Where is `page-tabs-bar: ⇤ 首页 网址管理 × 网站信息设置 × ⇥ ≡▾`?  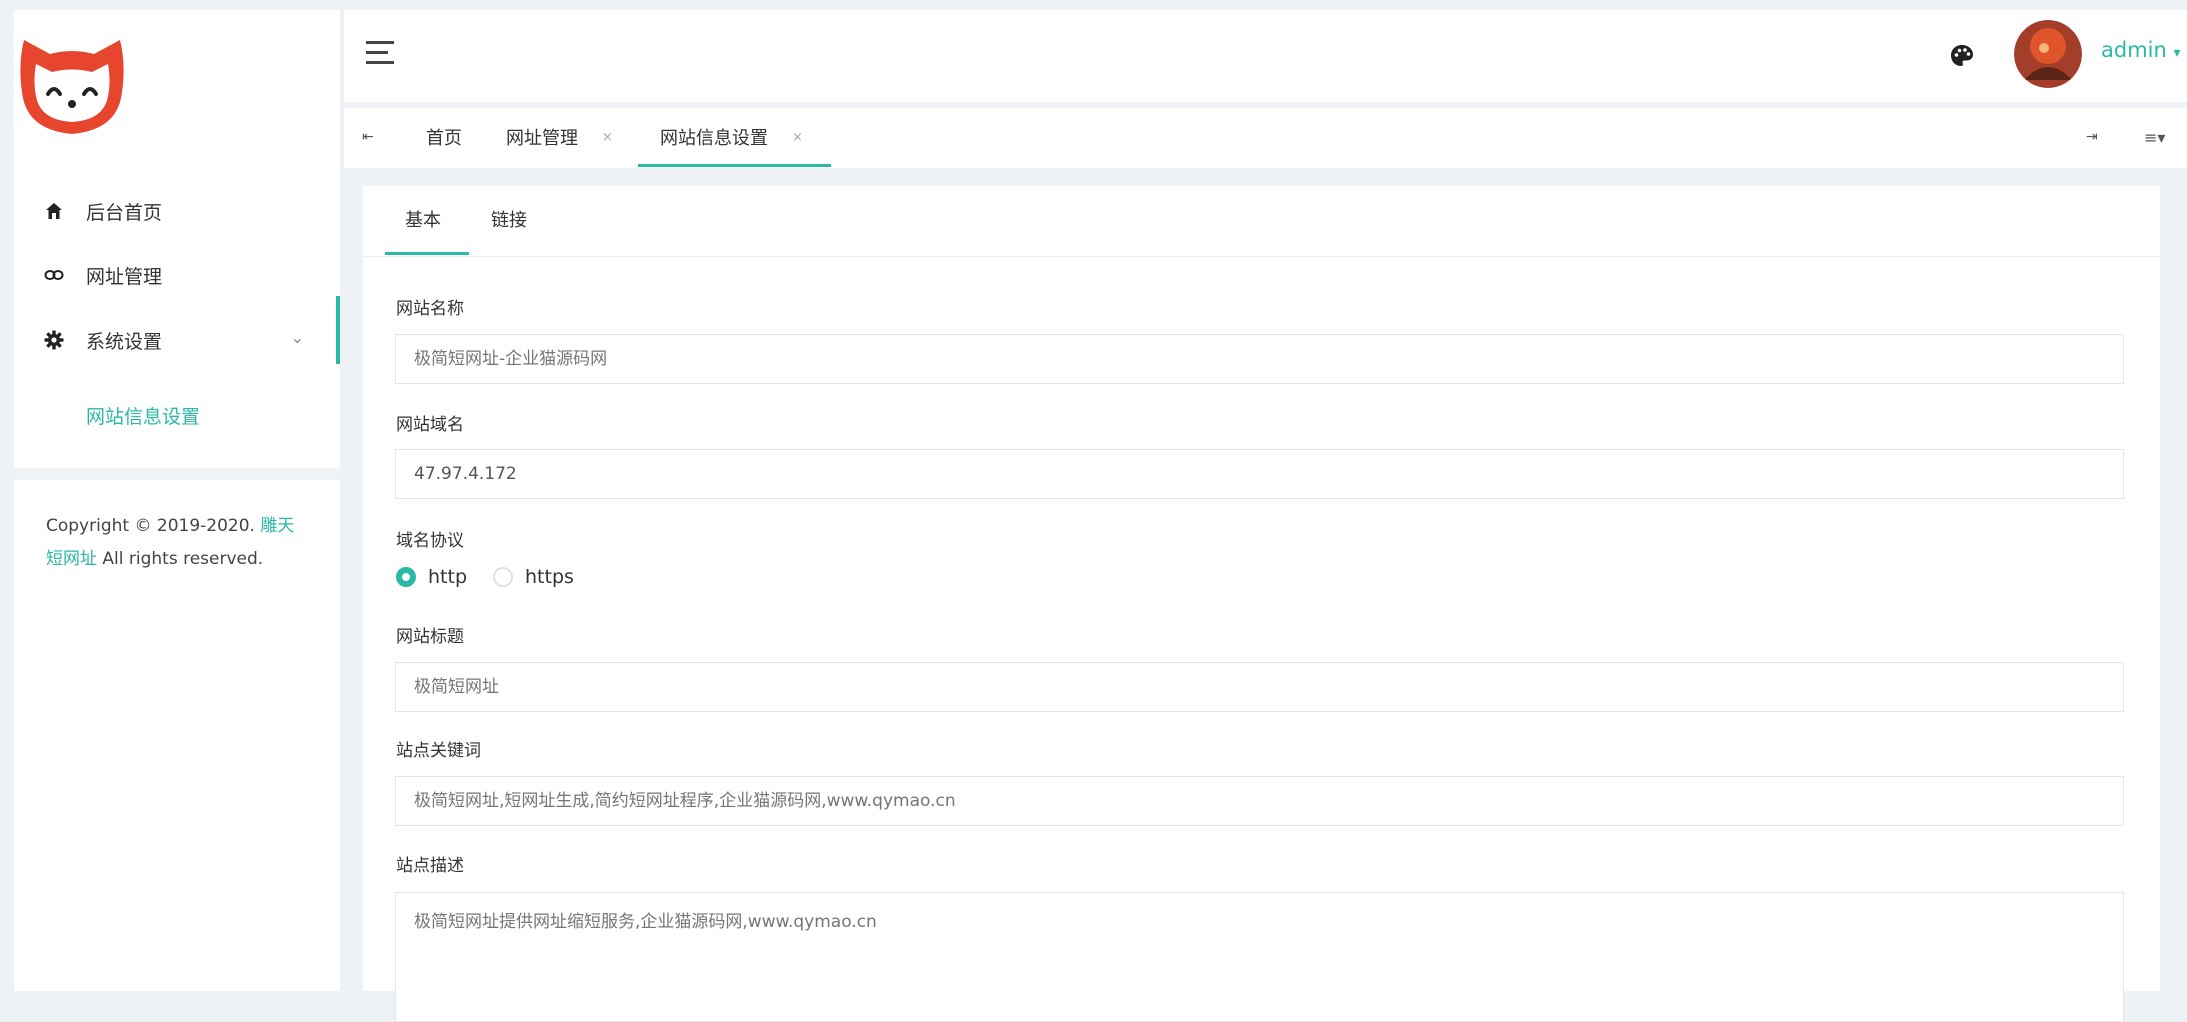
page-tabs-bar: ⇤ 首页 网址管理 × 网站信息设置 × ⇥ ≡▾ is located at coordinates (1265, 138).